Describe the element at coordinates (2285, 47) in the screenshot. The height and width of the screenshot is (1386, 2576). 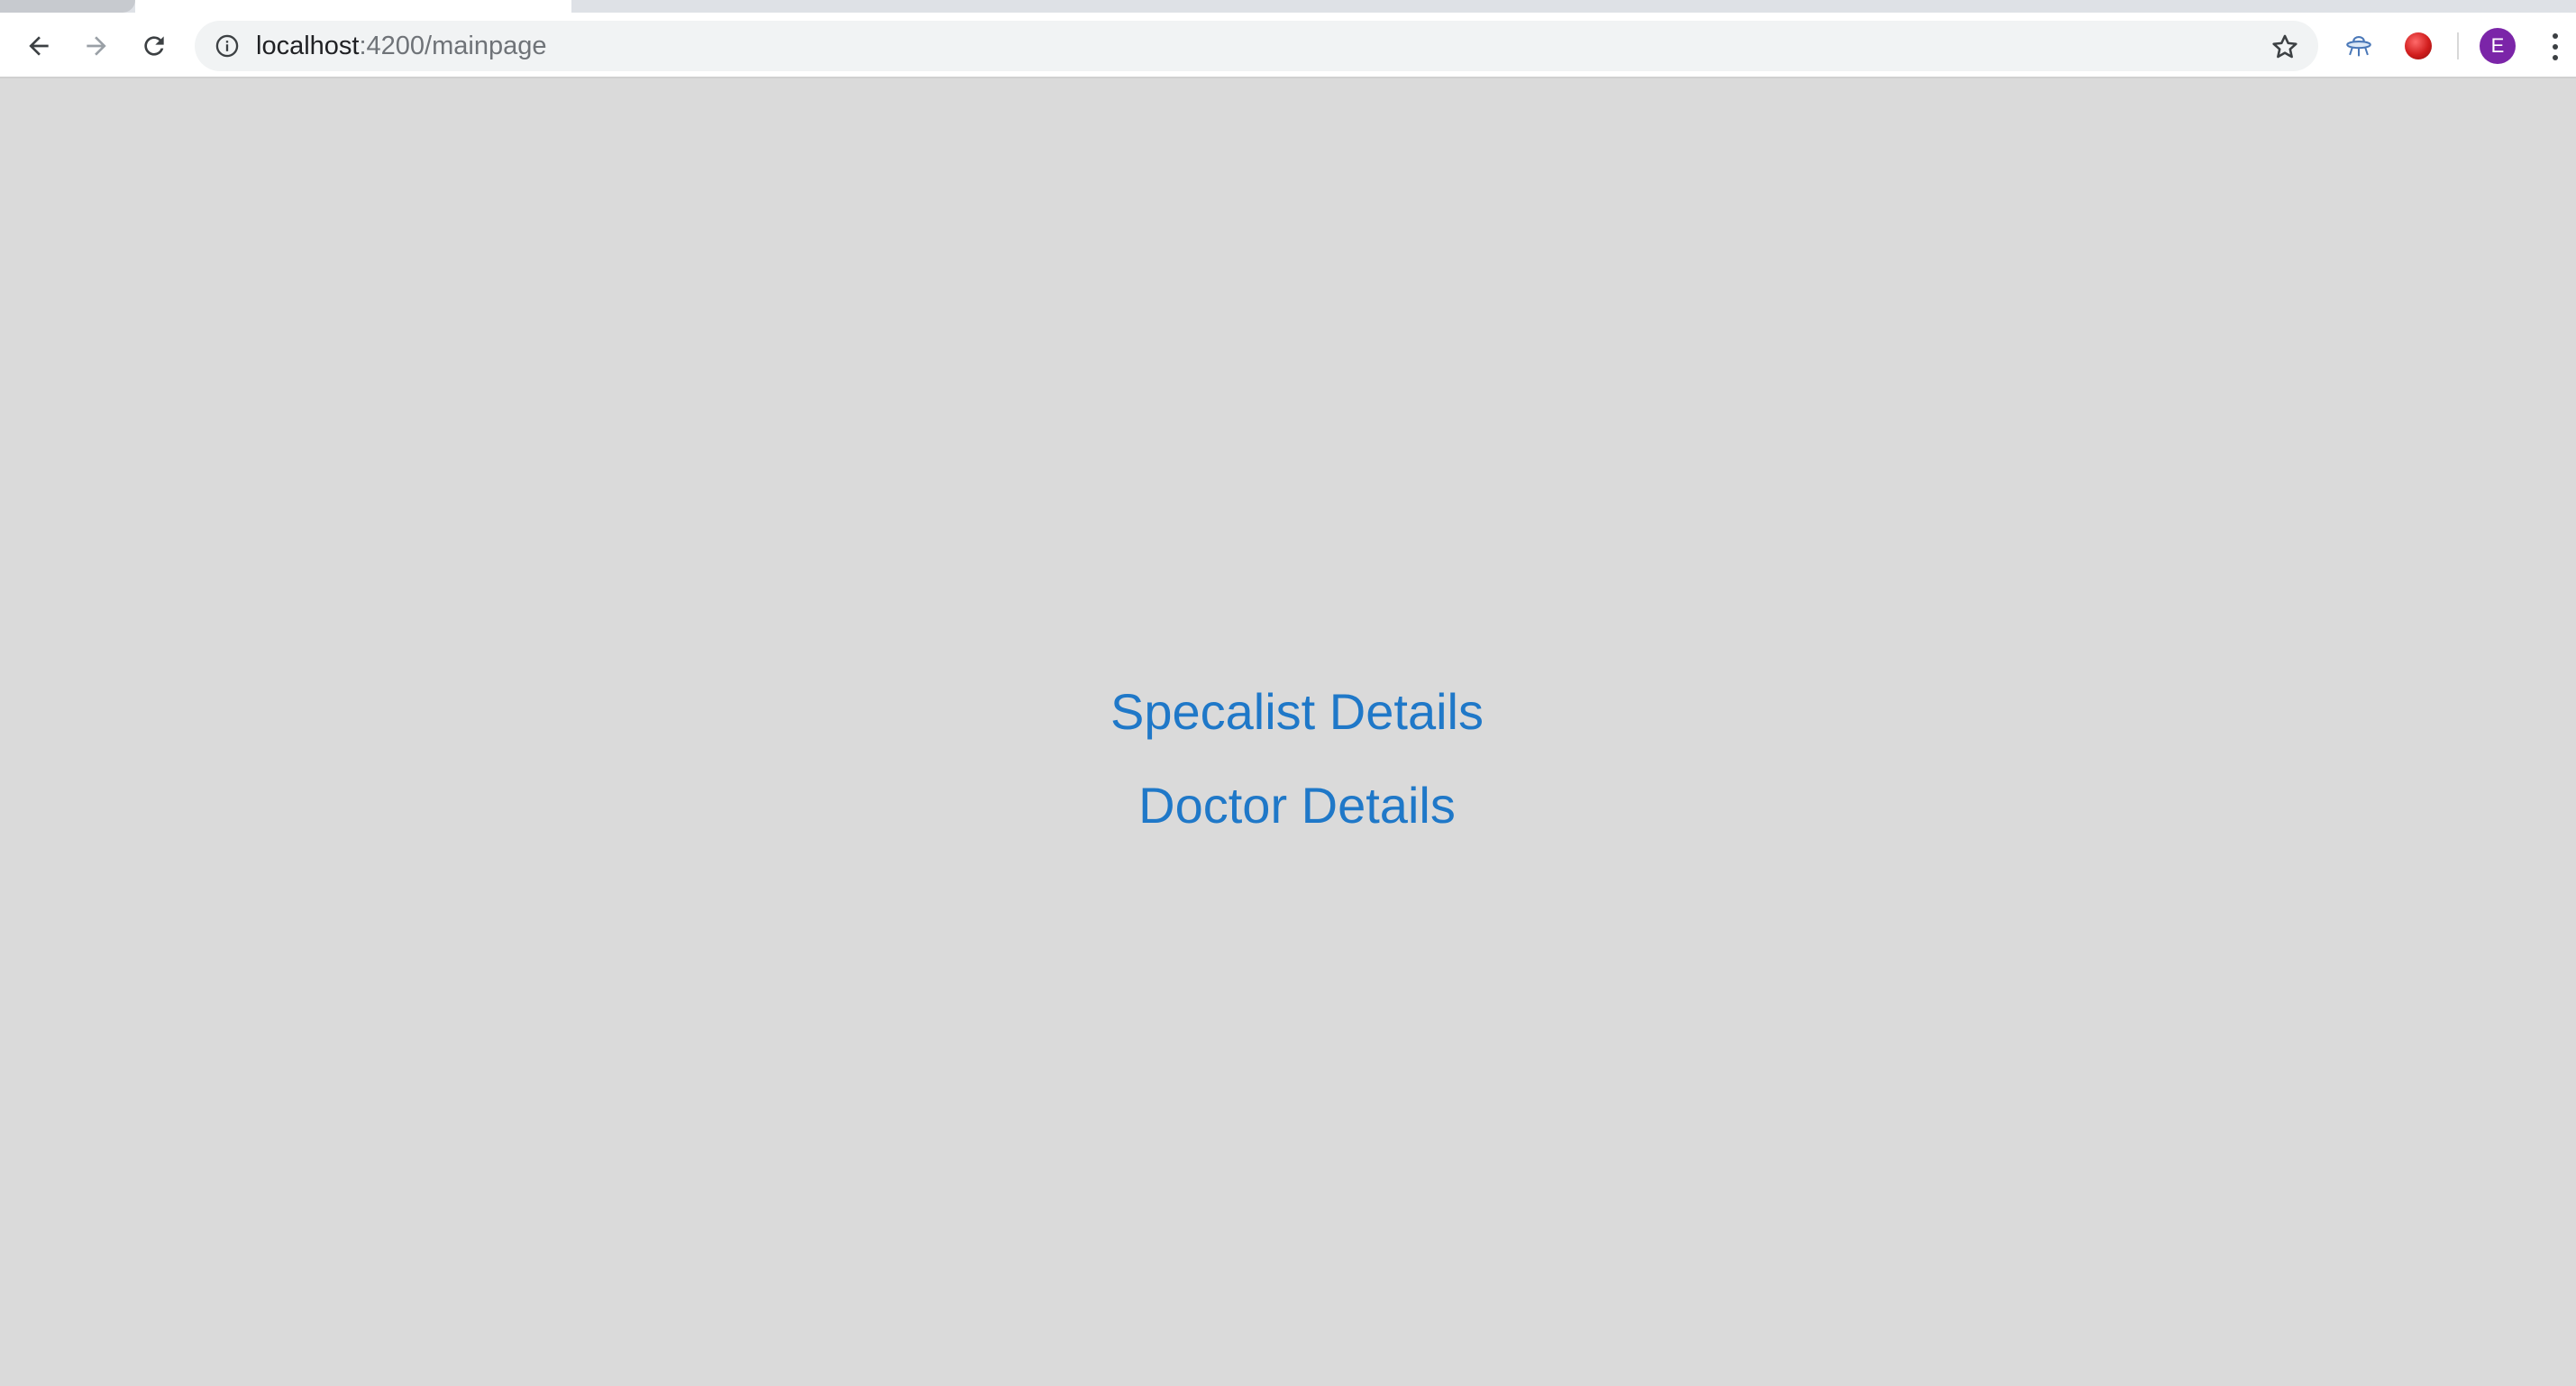
I see `star-icon` at that location.